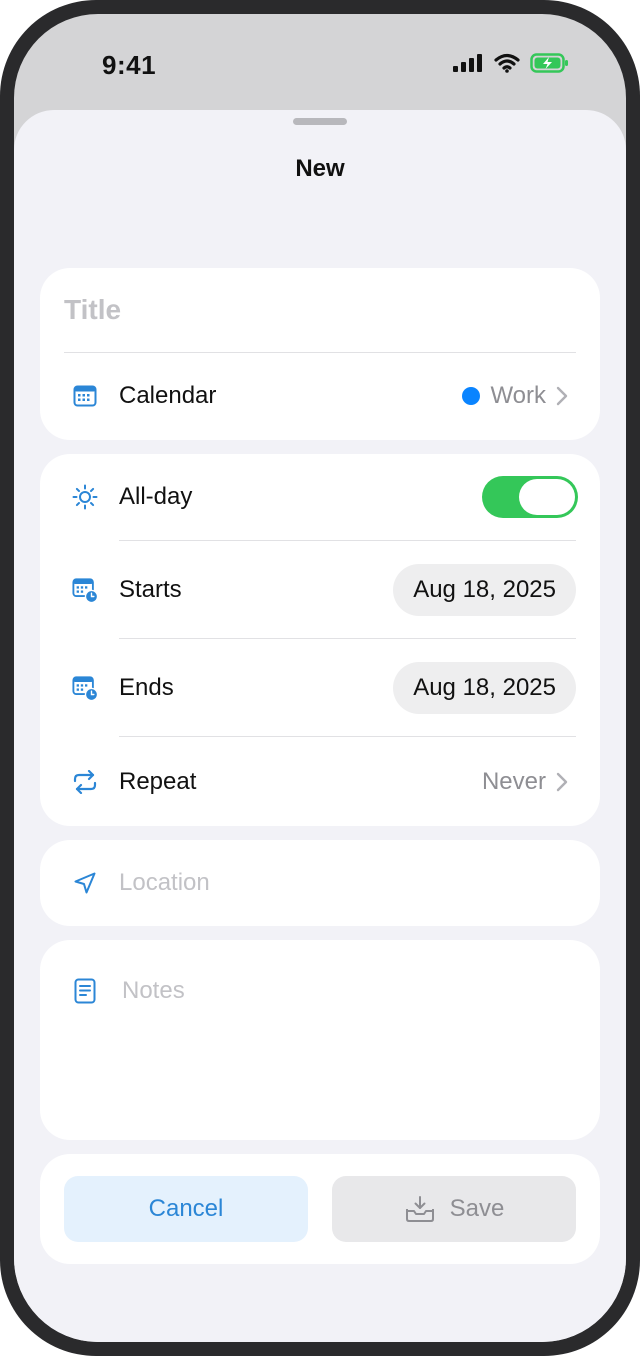 This screenshot has width=640, height=1356. I want to click on ends-row: Ends Aug 18, 2025, so click(320, 687).